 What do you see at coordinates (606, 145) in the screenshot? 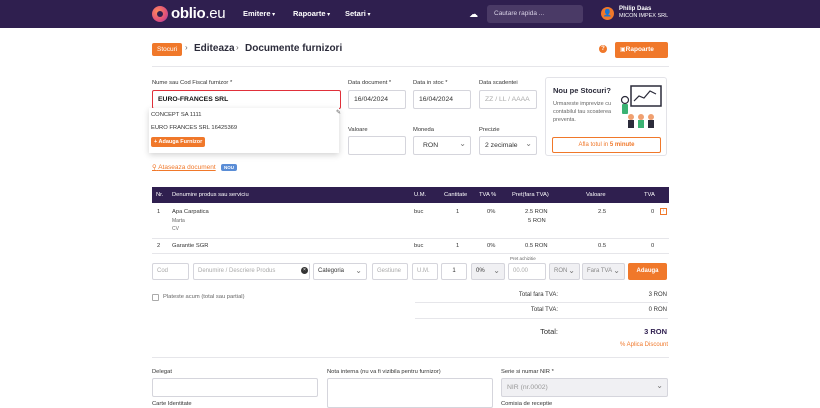
I see `learn-more-button: Afla totul in 5 minute` at bounding box center [606, 145].